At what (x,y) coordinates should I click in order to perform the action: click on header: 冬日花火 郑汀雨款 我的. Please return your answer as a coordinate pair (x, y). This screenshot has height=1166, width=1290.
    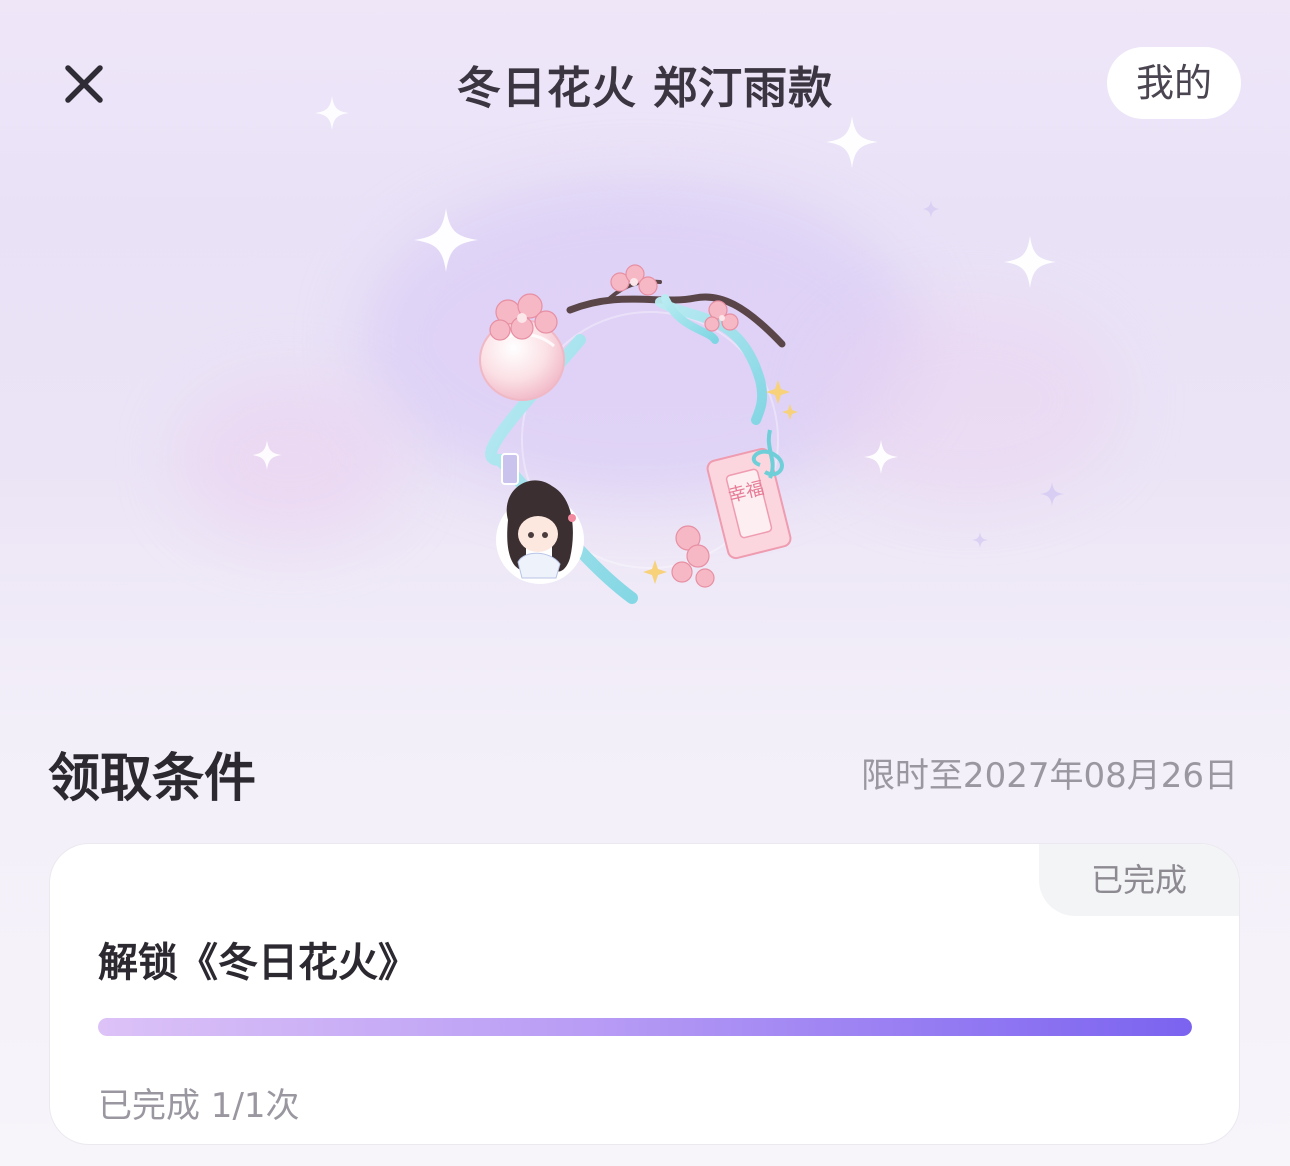
    Looking at the image, I should click on (645, 85).